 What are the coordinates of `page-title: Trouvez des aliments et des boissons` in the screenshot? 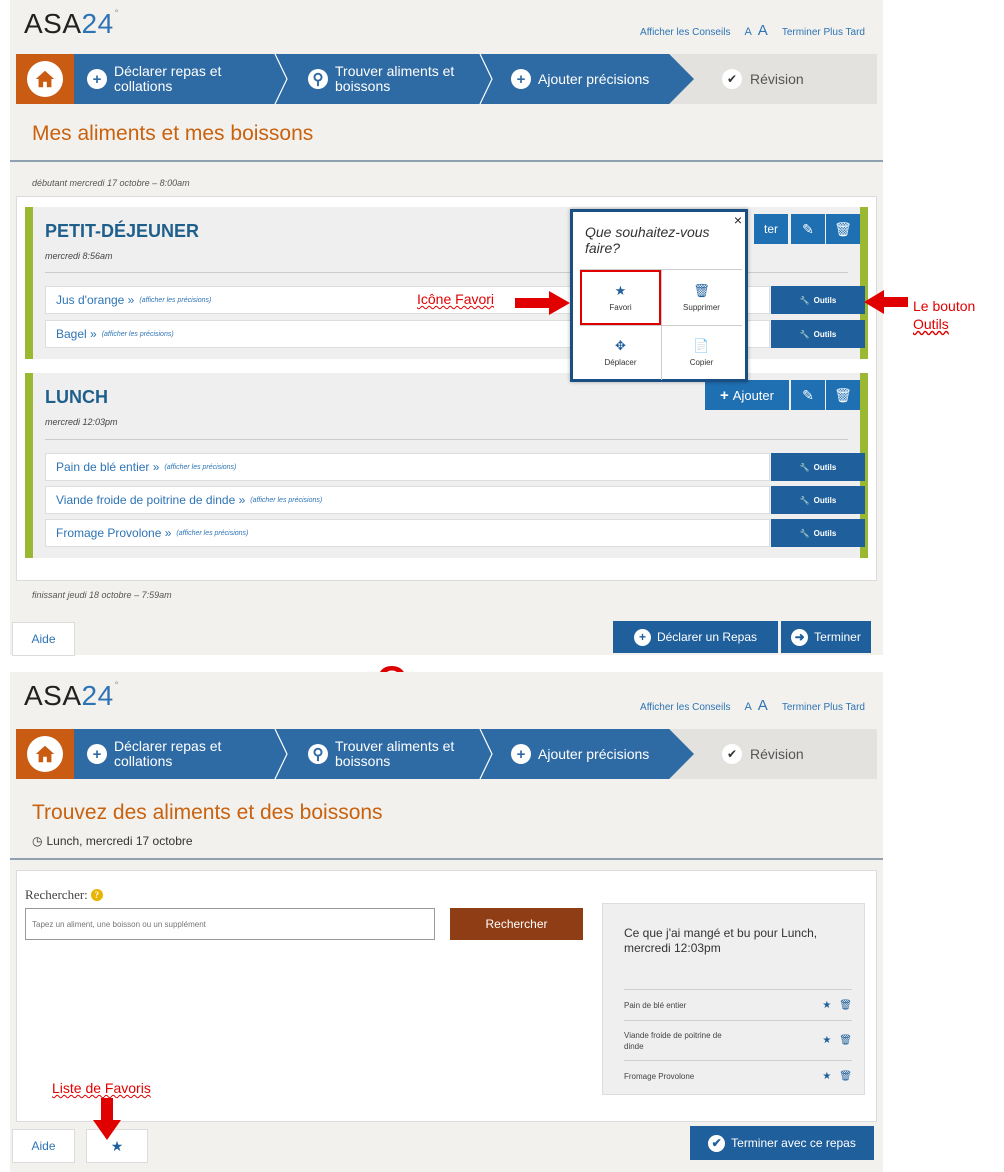 It's located at (207, 812).